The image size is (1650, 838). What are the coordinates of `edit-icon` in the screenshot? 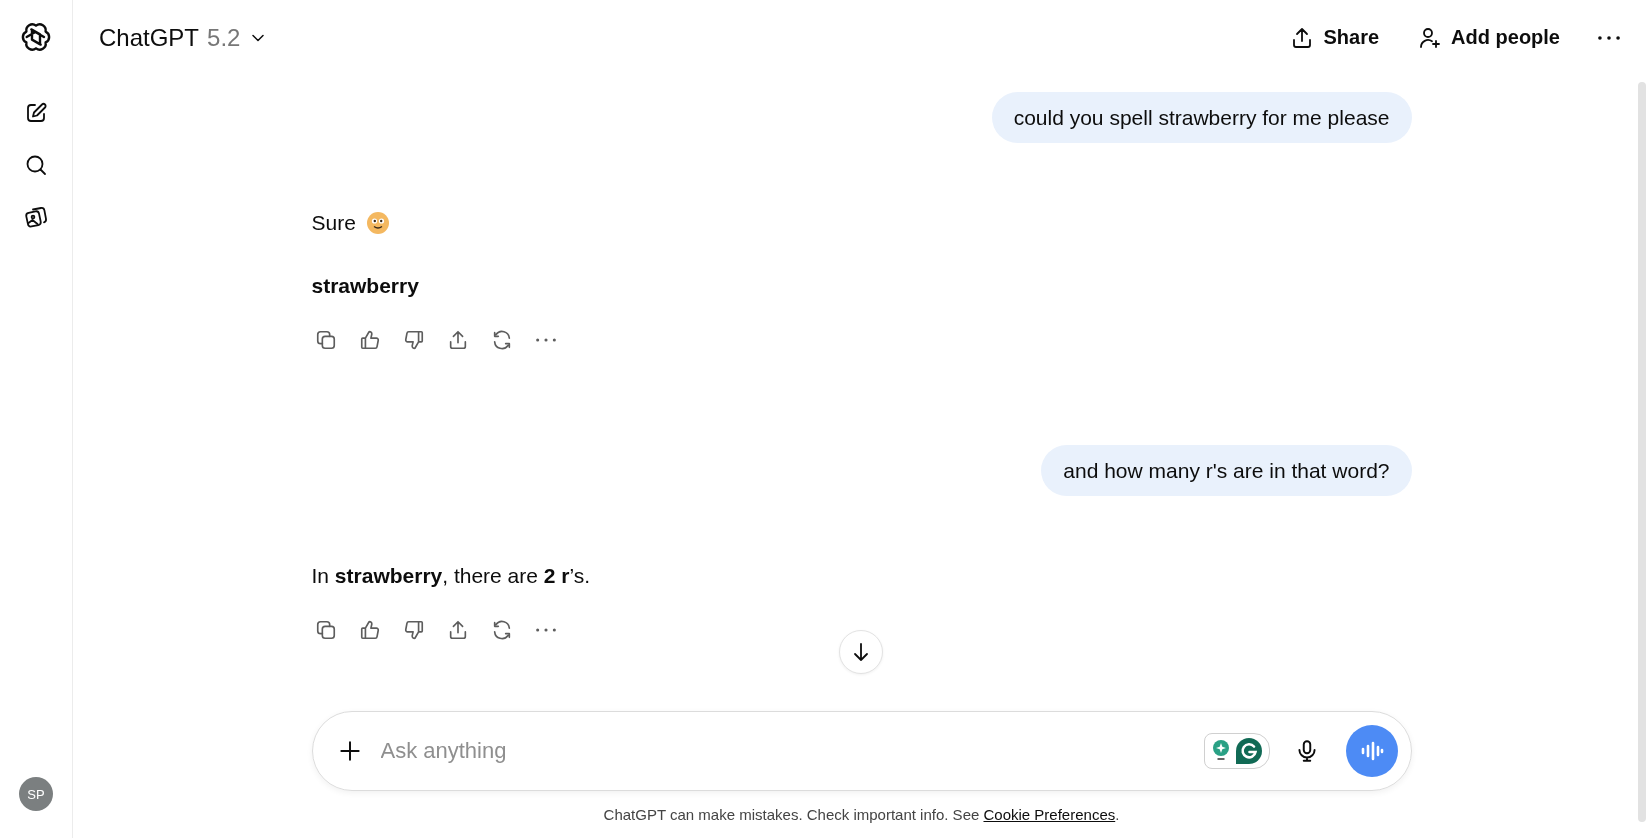 It's located at (36, 113).